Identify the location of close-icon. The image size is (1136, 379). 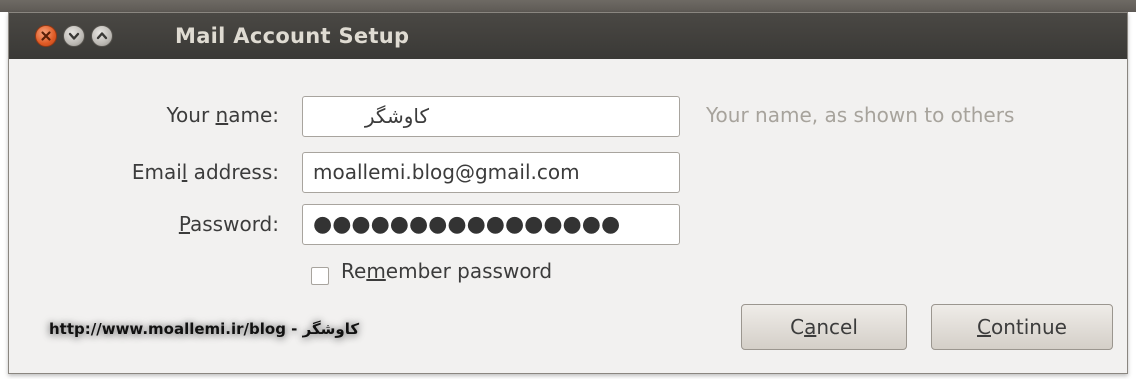
(46, 36).